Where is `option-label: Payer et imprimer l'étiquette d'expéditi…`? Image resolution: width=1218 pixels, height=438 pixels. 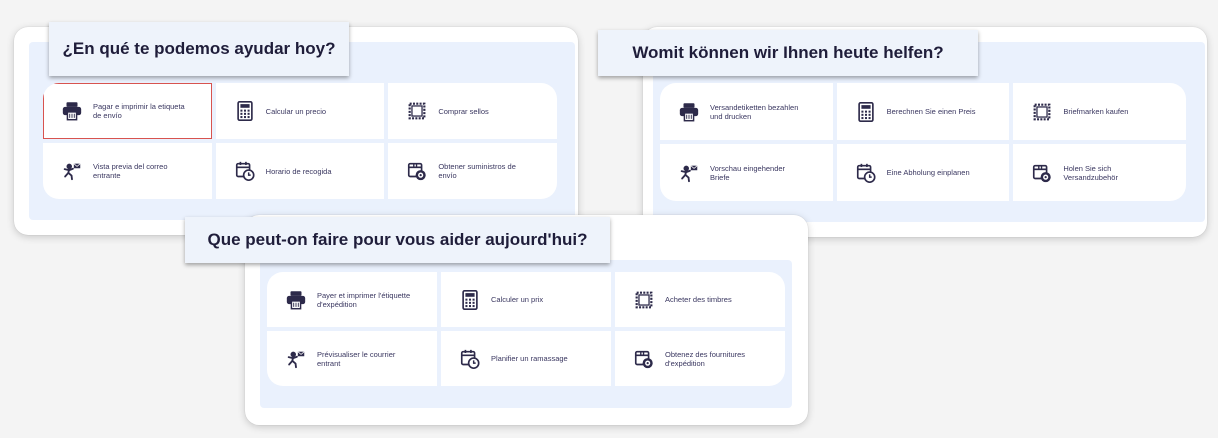 option-label: Payer et imprimer l'étiquette d'expéditi… is located at coordinates (364, 299).